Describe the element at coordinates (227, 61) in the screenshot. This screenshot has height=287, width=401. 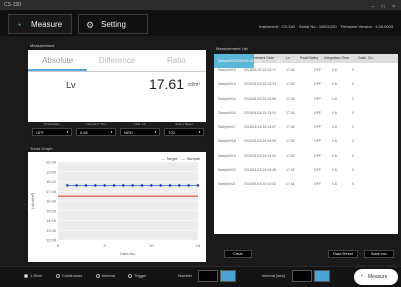
I see `list-cell: Sample022` at that location.